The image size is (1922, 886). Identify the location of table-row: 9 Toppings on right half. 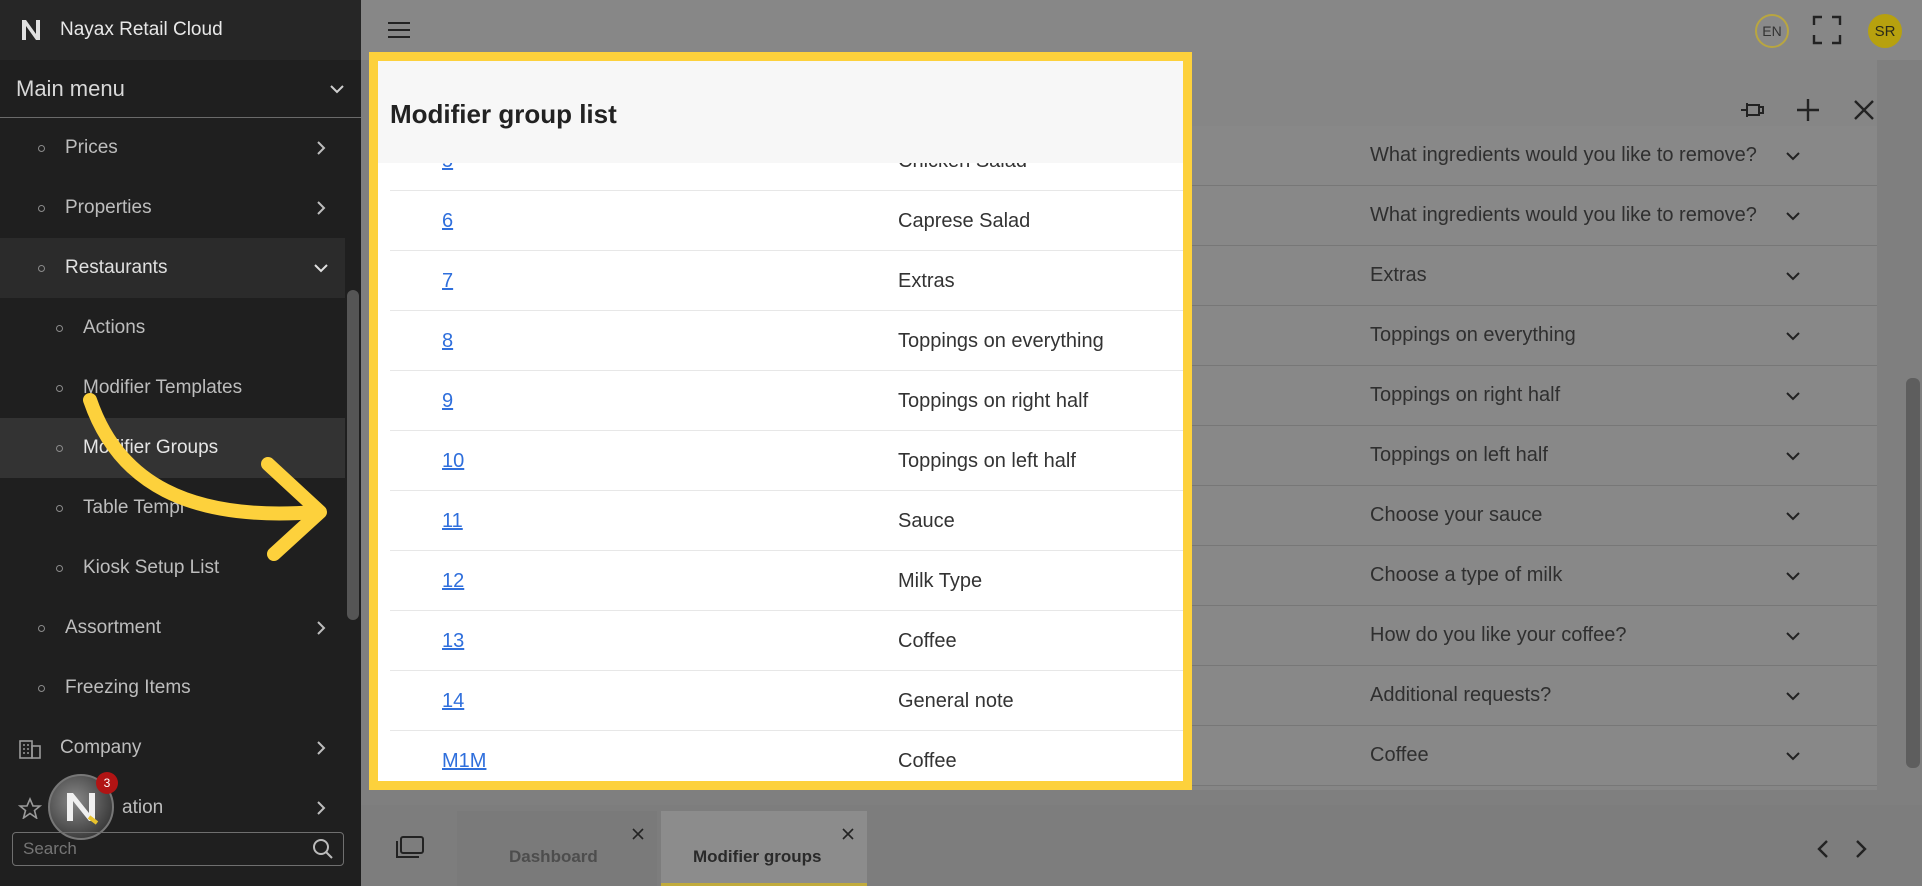
(786, 401).